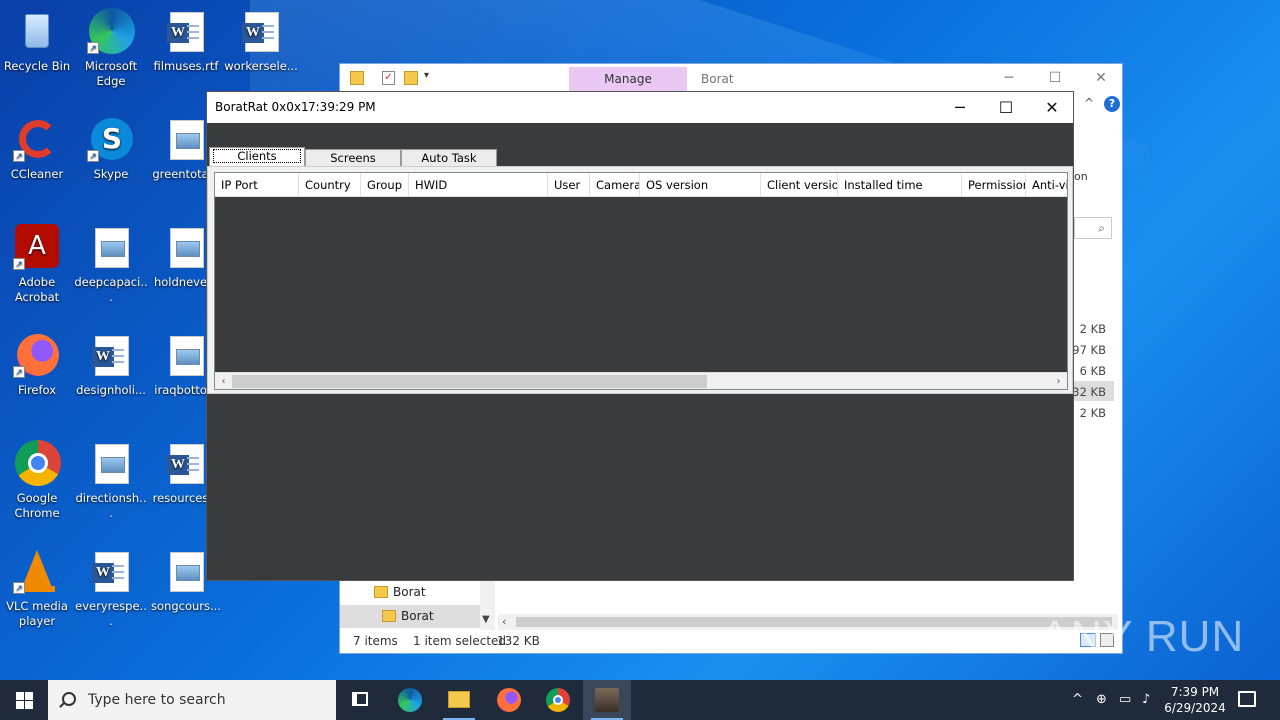 The image size is (1280, 720). Describe the element at coordinates (37, 174) in the screenshot. I see `desktop-icon-label: CCleaner` at that location.